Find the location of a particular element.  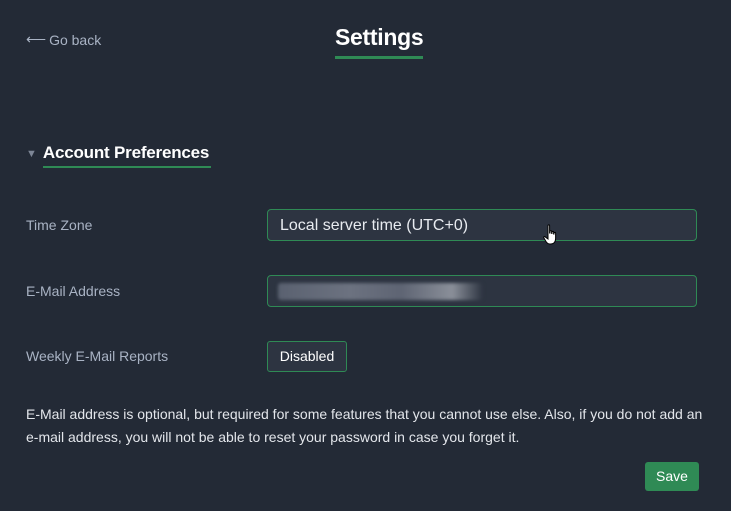

triangle-down-icon: ▼ is located at coordinates (31, 153).